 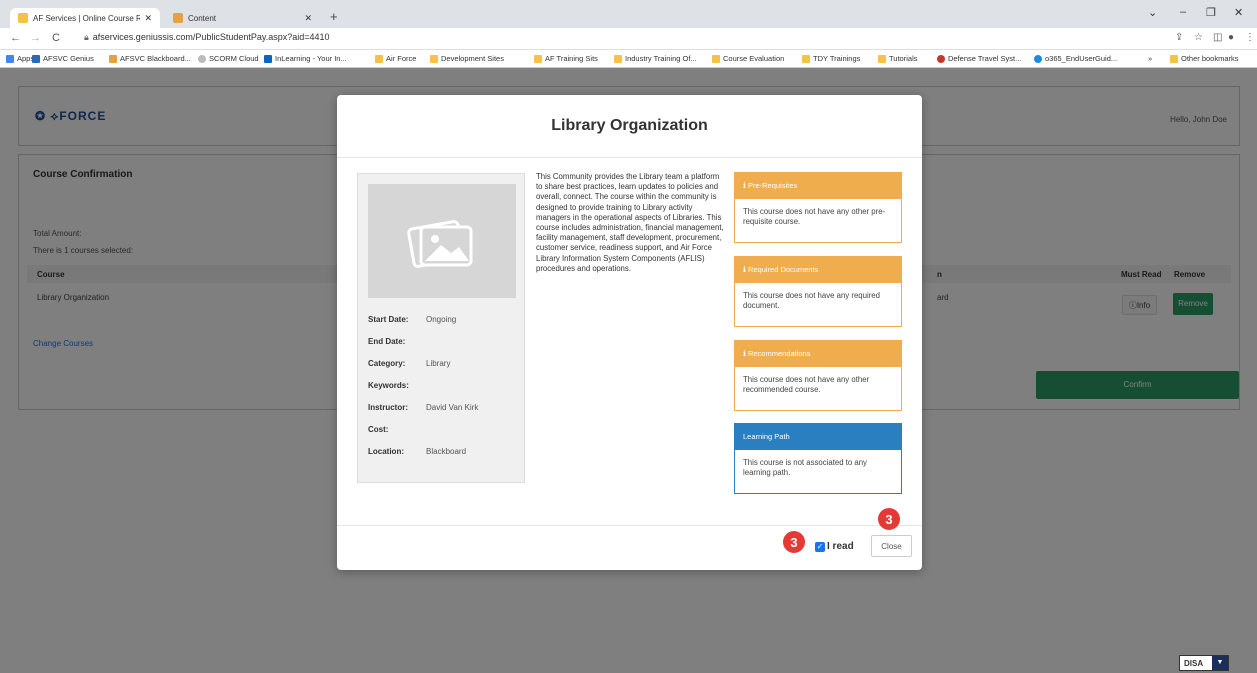 I want to click on tab-content: Content ✕, so click(x=242, y=18).